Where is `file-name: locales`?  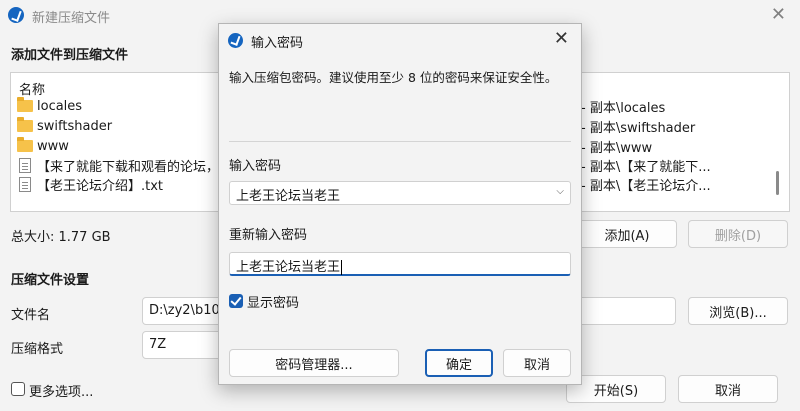
file-name: locales is located at coordinates (60, 106).